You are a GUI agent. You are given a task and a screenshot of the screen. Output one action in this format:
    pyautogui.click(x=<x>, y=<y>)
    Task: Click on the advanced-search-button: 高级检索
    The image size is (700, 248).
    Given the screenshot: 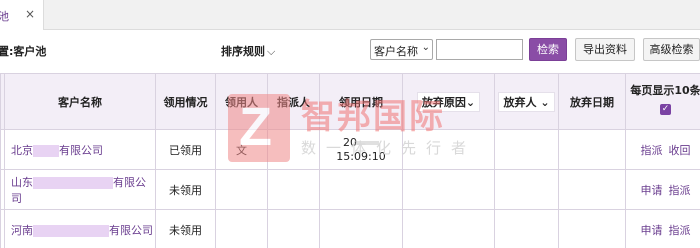 What is the action you would take?
    pyautogui.click(x=671, y=49)
    